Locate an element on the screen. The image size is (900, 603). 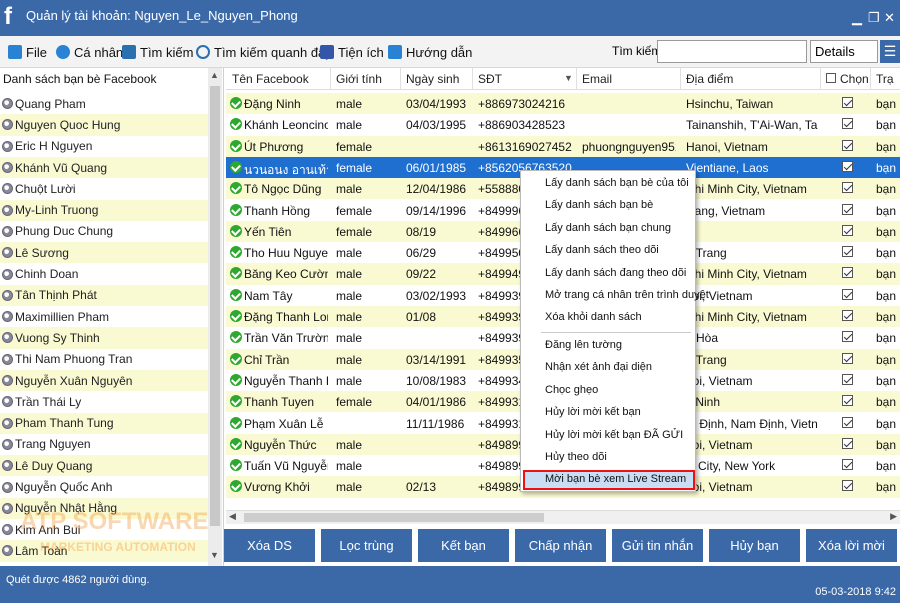
context-menu-item: Lấy danh sách theo dõi is located at coordinates (602, 250).